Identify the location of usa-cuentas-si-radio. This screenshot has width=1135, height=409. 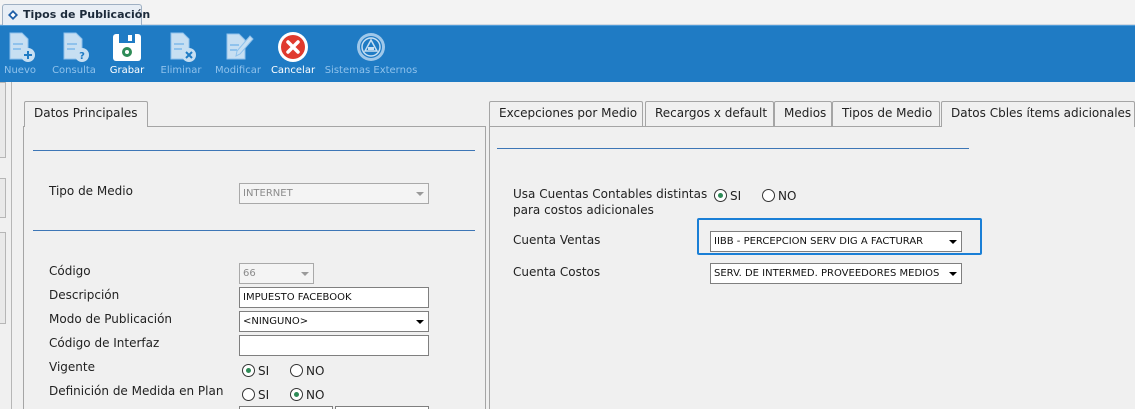
(720, 195).